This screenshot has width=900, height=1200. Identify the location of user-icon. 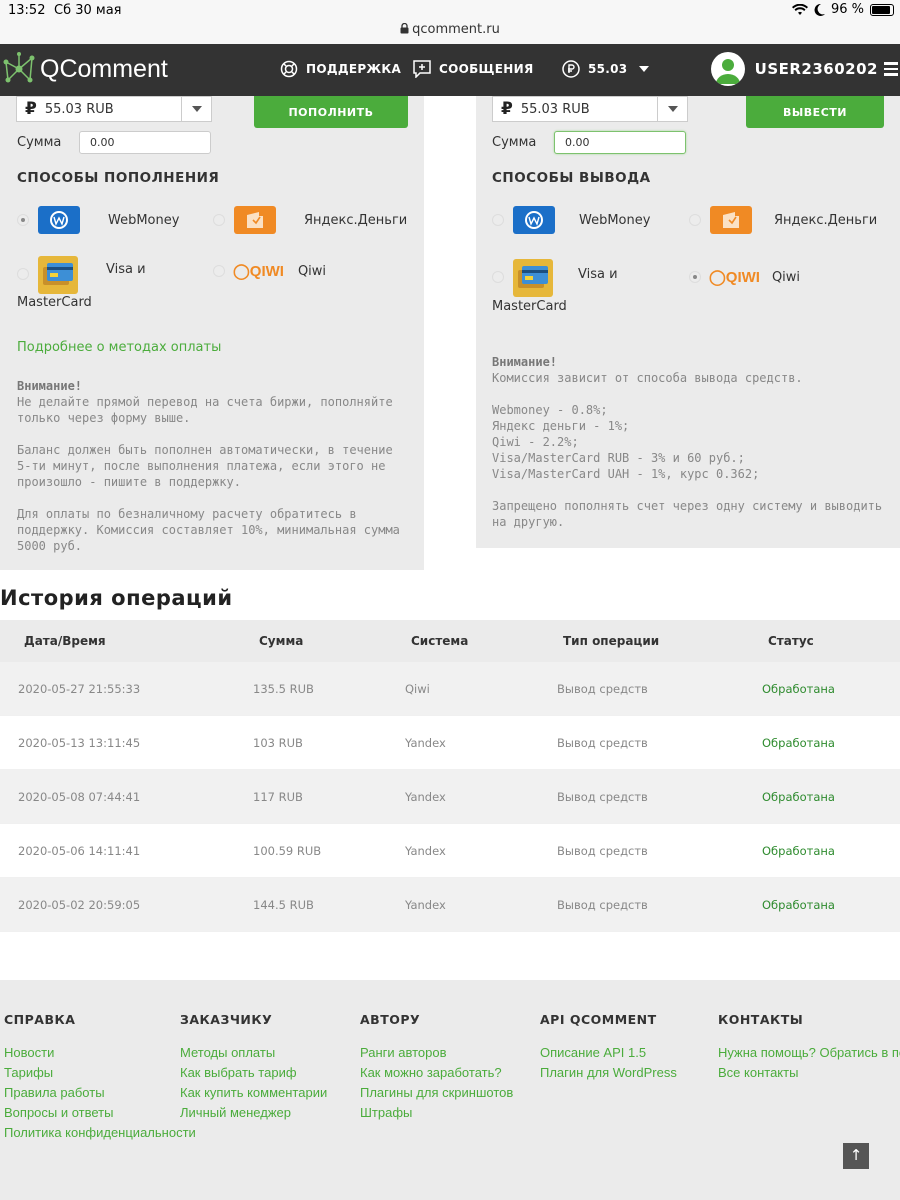
(727, 71).